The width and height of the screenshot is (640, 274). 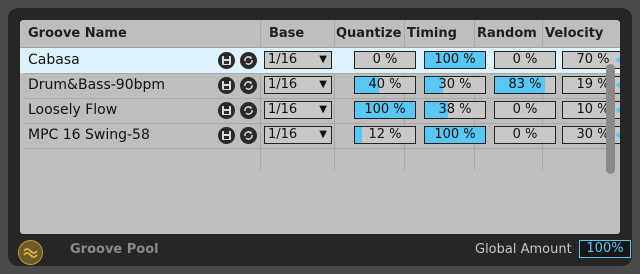 I want to click on quantize-slider: 40 %, so click(x=385, y=85).